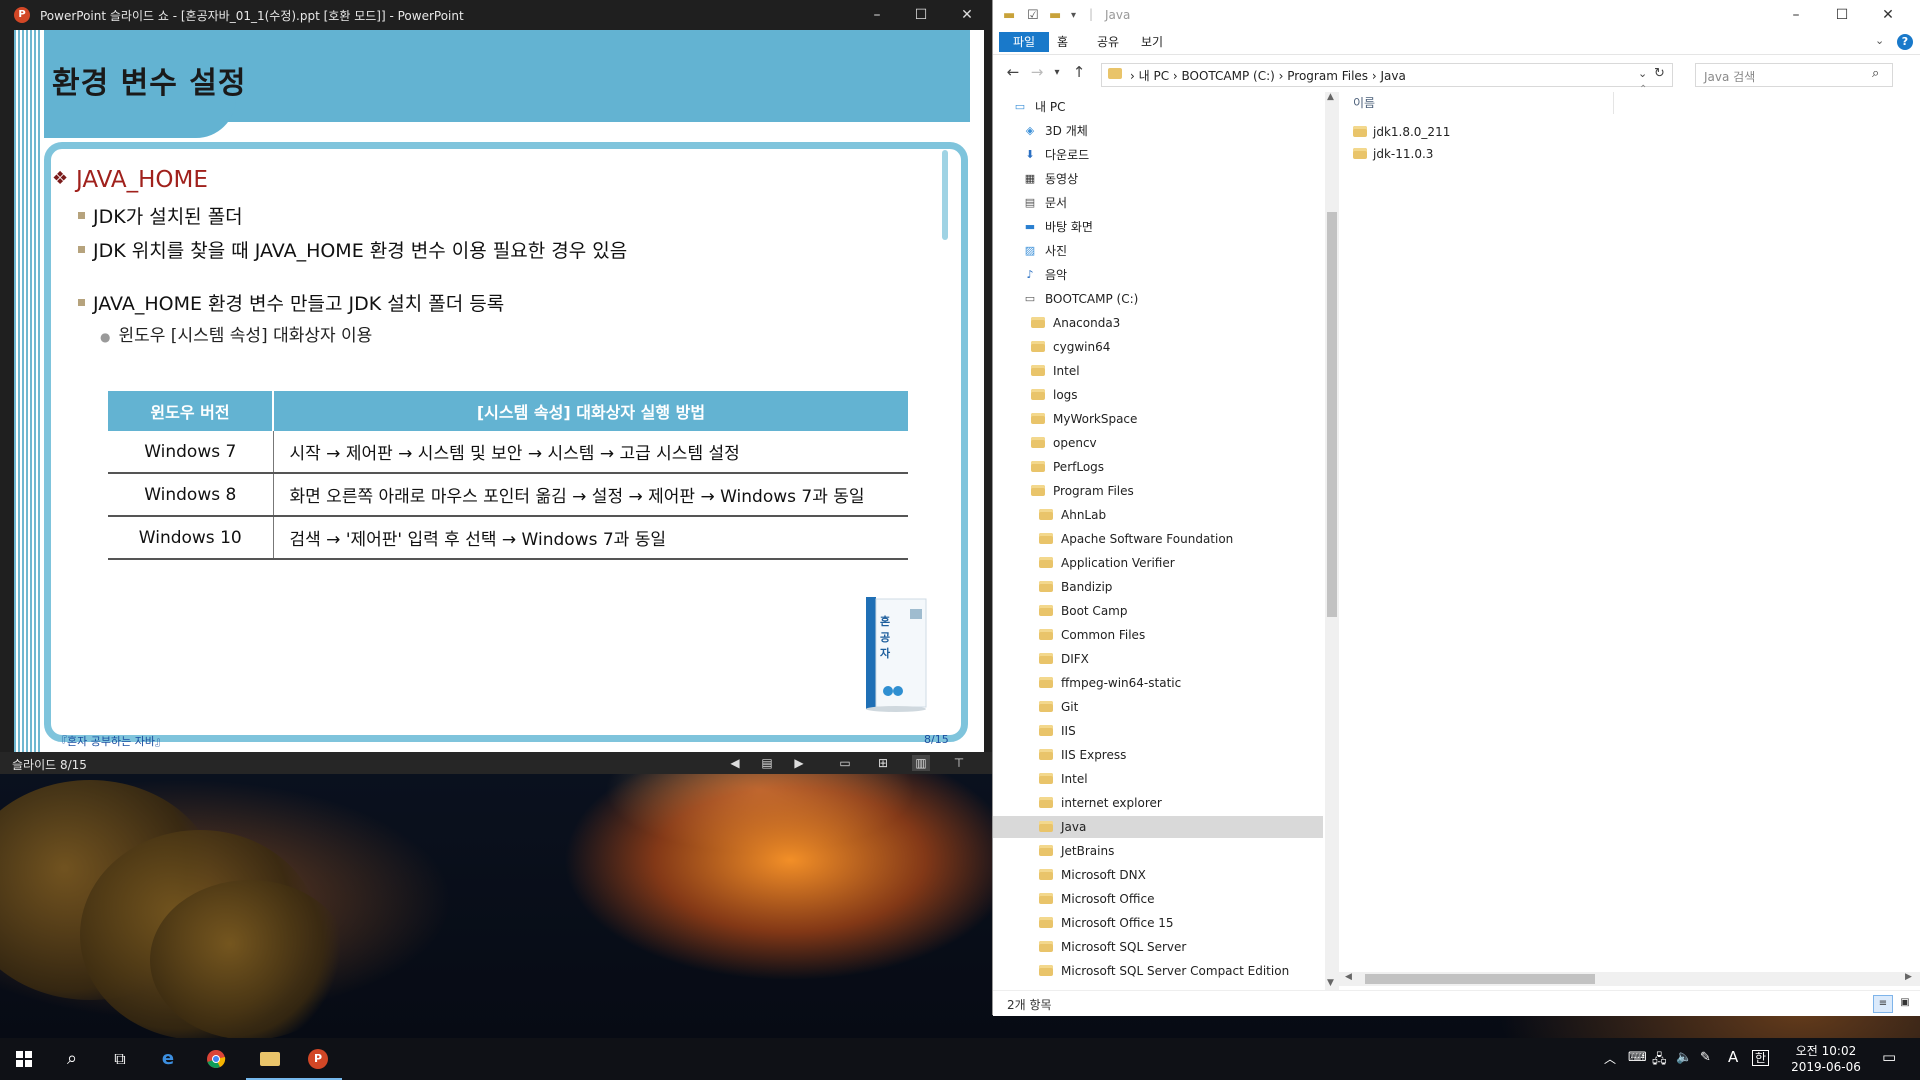 Image resolution: width=1920 pixels, height=1080 pixels. Describe the element at coordinates (1158, 683) in the screenshot. I see `tree-item: ffmpeg-win64-static` at that location.